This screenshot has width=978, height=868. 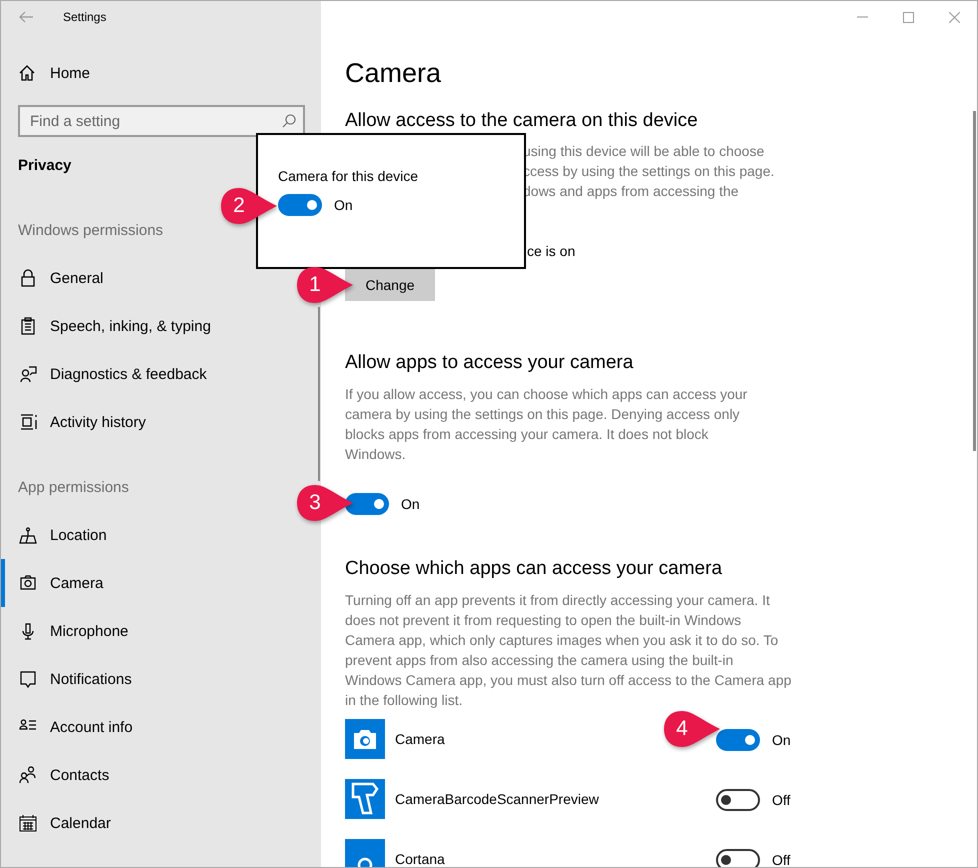 I want to click on nav-item: Microphone, so click(x=161, y=631).